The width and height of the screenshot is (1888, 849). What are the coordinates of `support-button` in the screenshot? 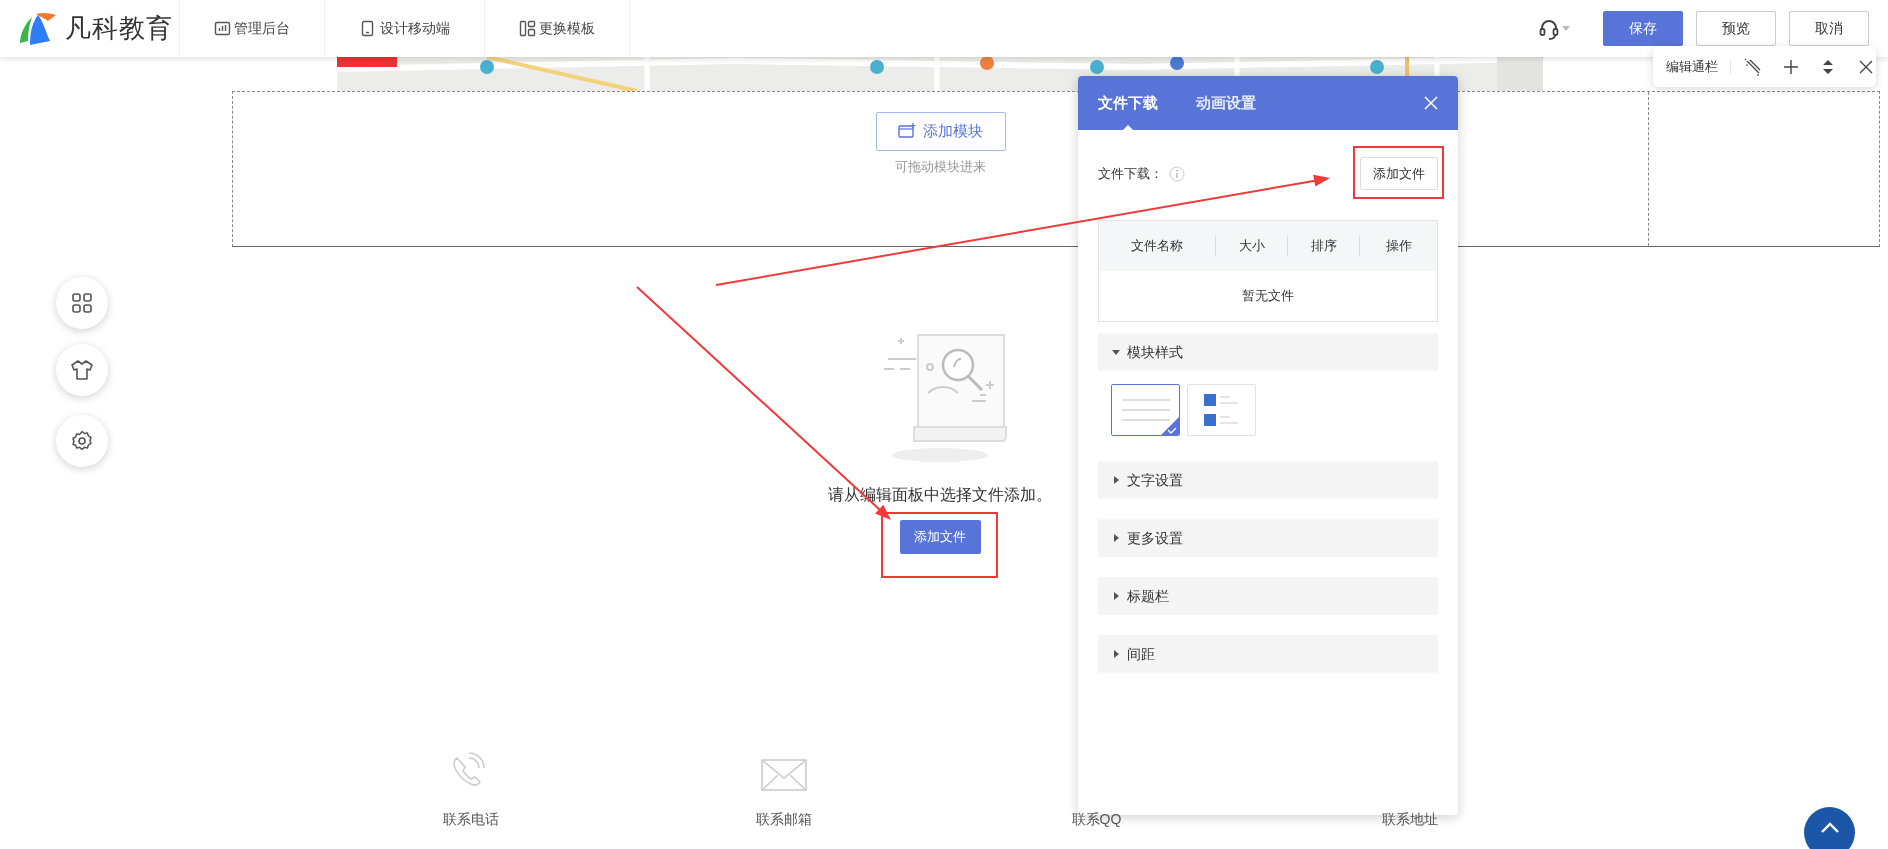 It's located at (1554, 28).